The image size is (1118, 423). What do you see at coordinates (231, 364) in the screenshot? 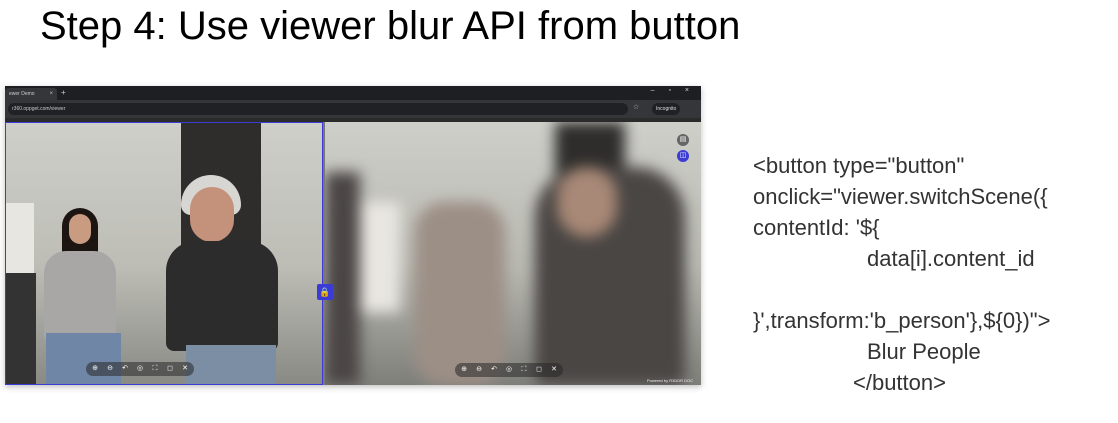
I see `person-right-legs` at bounding box center [231, 364].